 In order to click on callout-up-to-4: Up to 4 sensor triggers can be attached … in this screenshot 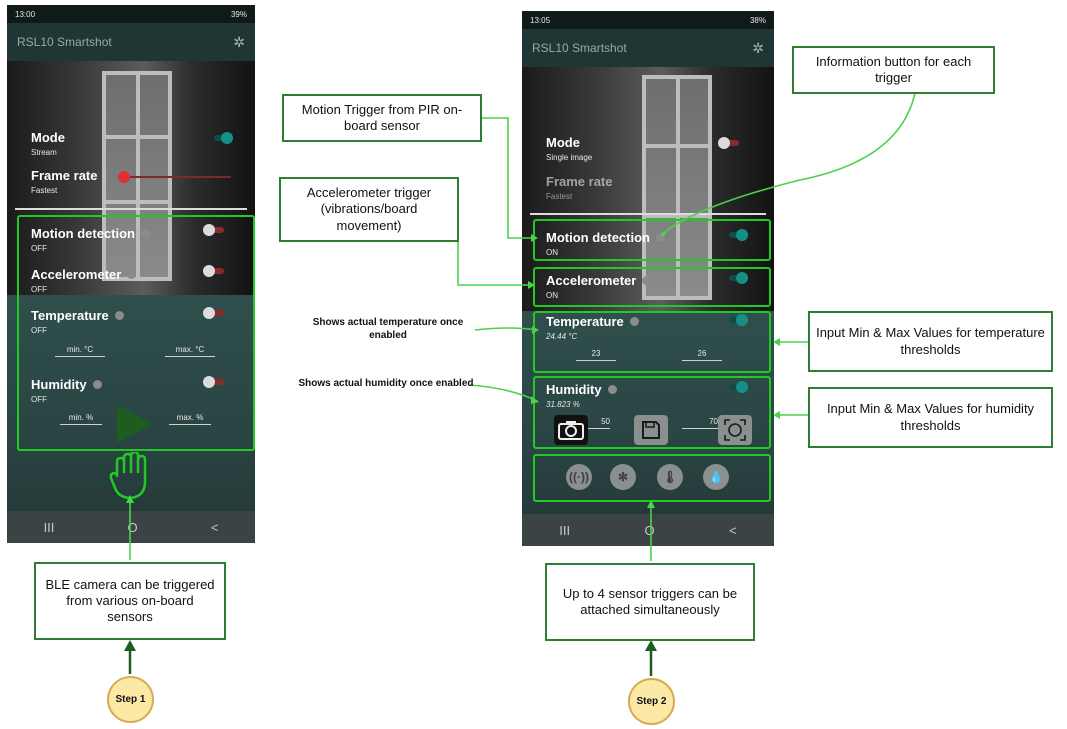, I will do `click(650, 602)`.